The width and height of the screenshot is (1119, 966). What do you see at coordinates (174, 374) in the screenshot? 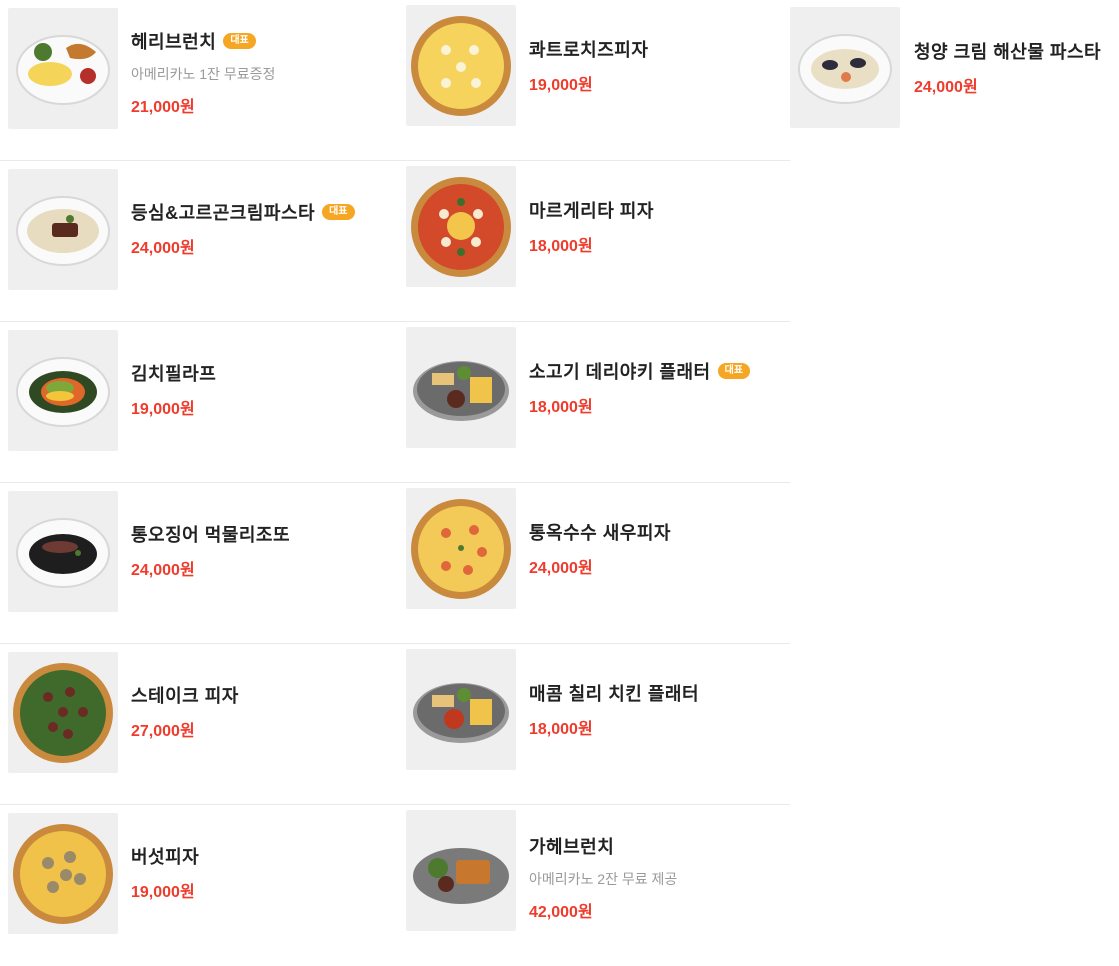
I see `menu-item-name-text: 김치필라프` at bounding box center [174, 374].